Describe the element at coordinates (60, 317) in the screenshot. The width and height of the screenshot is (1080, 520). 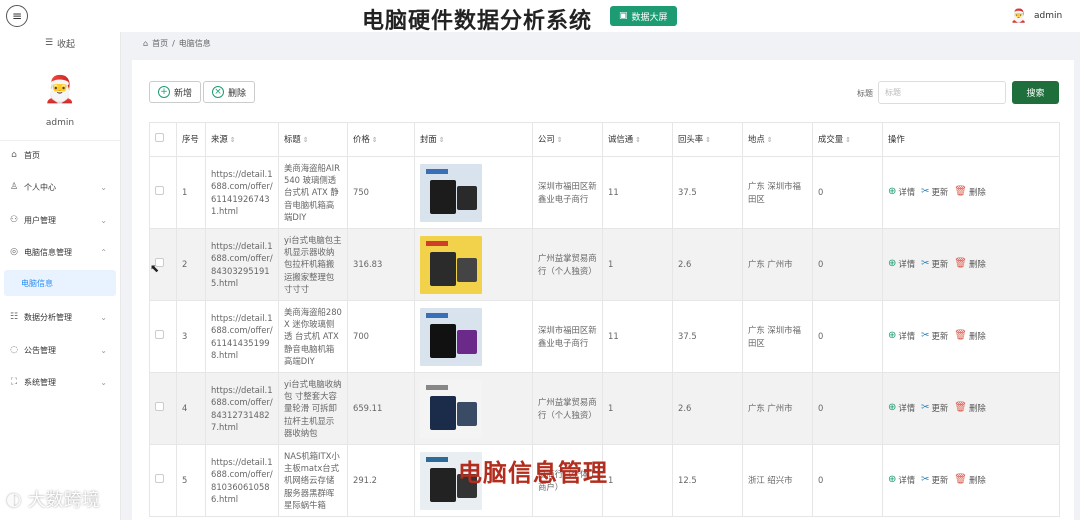
I see `sidebar-item-data-analysis: ☷ 数据分析管理 ⌄` at that location.